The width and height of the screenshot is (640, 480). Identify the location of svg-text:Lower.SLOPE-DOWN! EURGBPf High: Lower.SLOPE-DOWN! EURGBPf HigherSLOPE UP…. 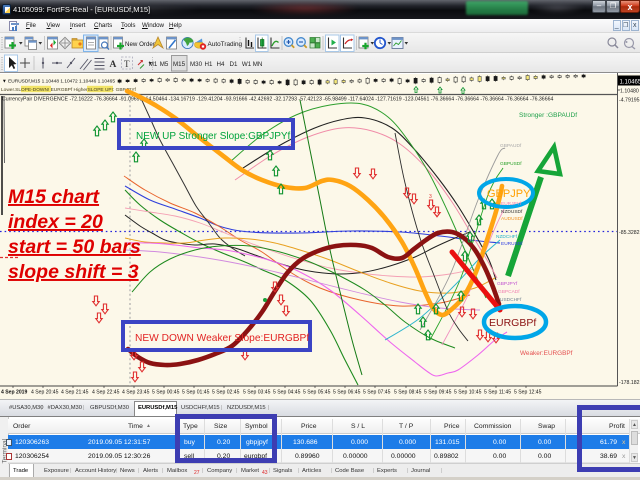
(69, 90).